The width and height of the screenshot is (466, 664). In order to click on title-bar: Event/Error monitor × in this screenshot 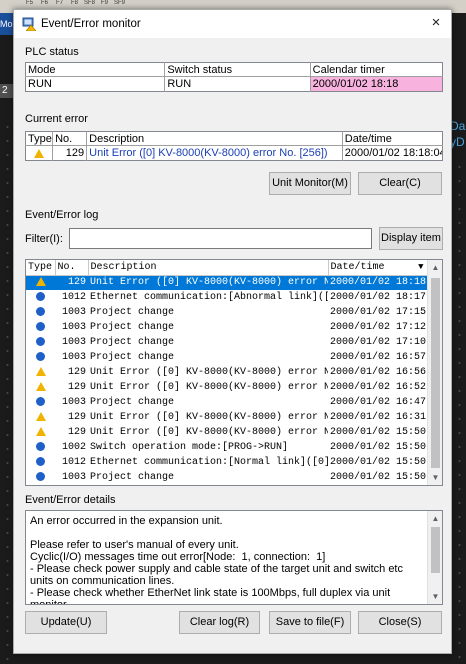, I will do `click(232, 24)`.